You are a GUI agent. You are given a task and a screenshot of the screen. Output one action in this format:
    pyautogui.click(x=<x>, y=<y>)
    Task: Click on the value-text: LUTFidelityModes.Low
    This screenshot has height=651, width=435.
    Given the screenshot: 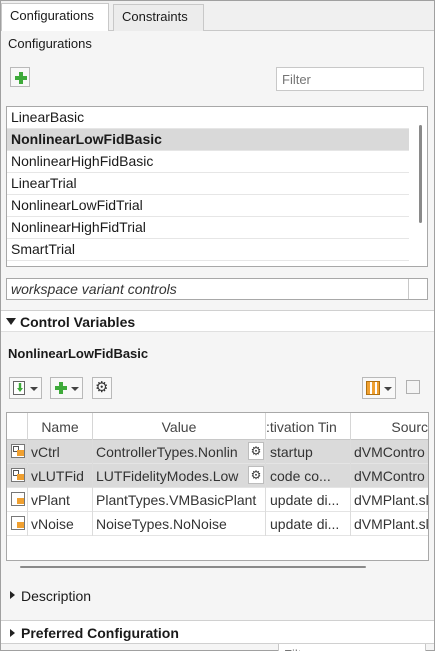 What is the action you would take?
    pyautogui.click(x=167, y=476)
    